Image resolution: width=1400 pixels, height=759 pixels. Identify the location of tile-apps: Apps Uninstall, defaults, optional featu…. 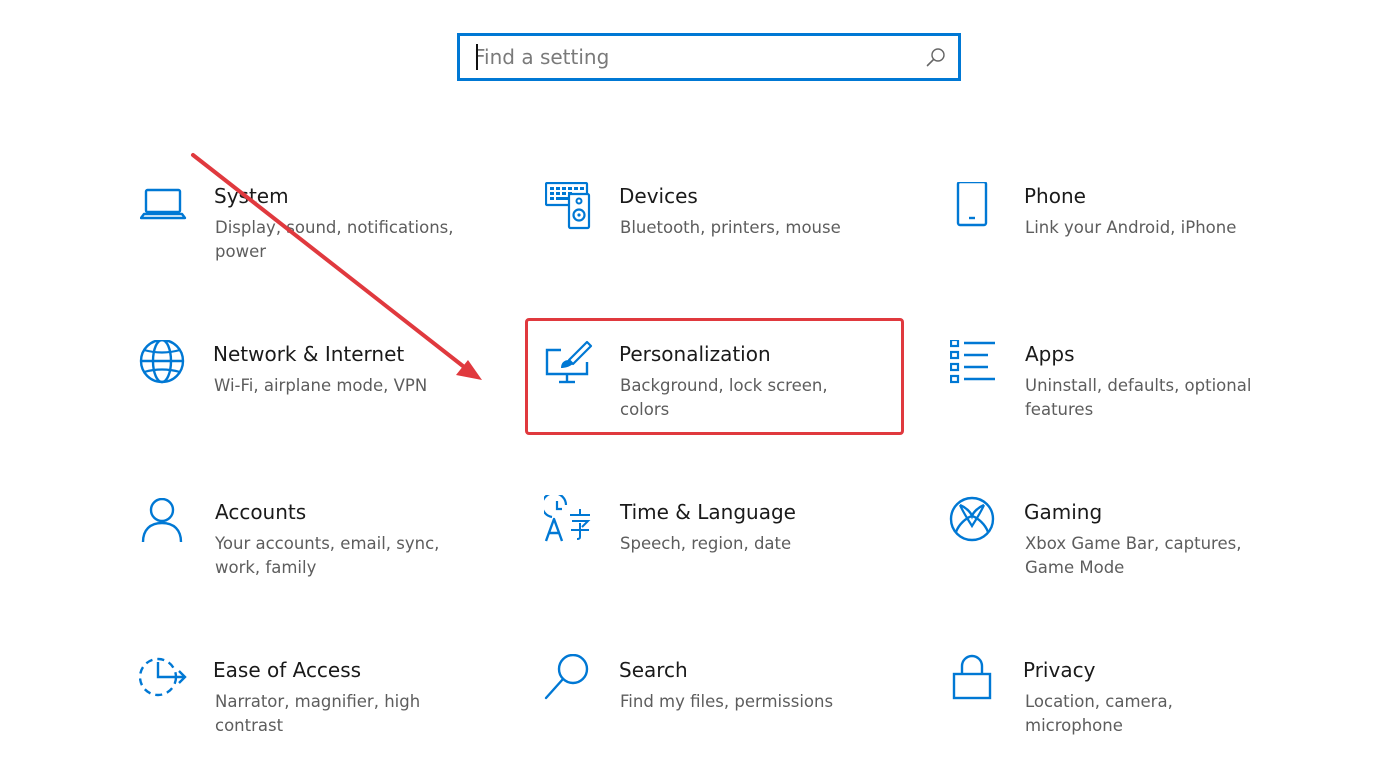
(1120, 395).